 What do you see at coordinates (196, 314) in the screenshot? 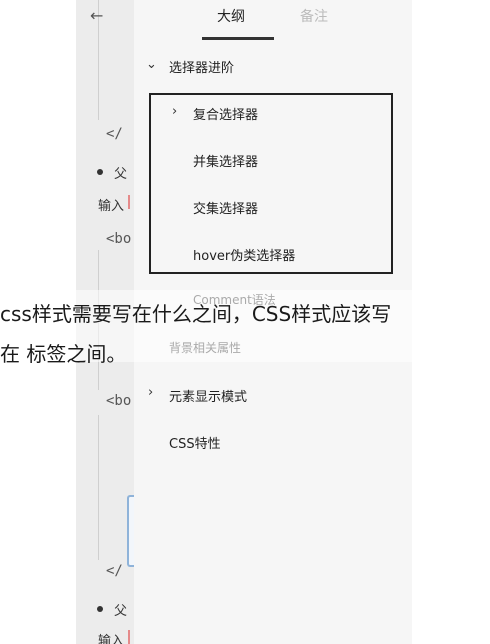
I see `caption-line-1: css样式需要写在什么之间，CSS样式应该写` at bounding box center [196, 314].